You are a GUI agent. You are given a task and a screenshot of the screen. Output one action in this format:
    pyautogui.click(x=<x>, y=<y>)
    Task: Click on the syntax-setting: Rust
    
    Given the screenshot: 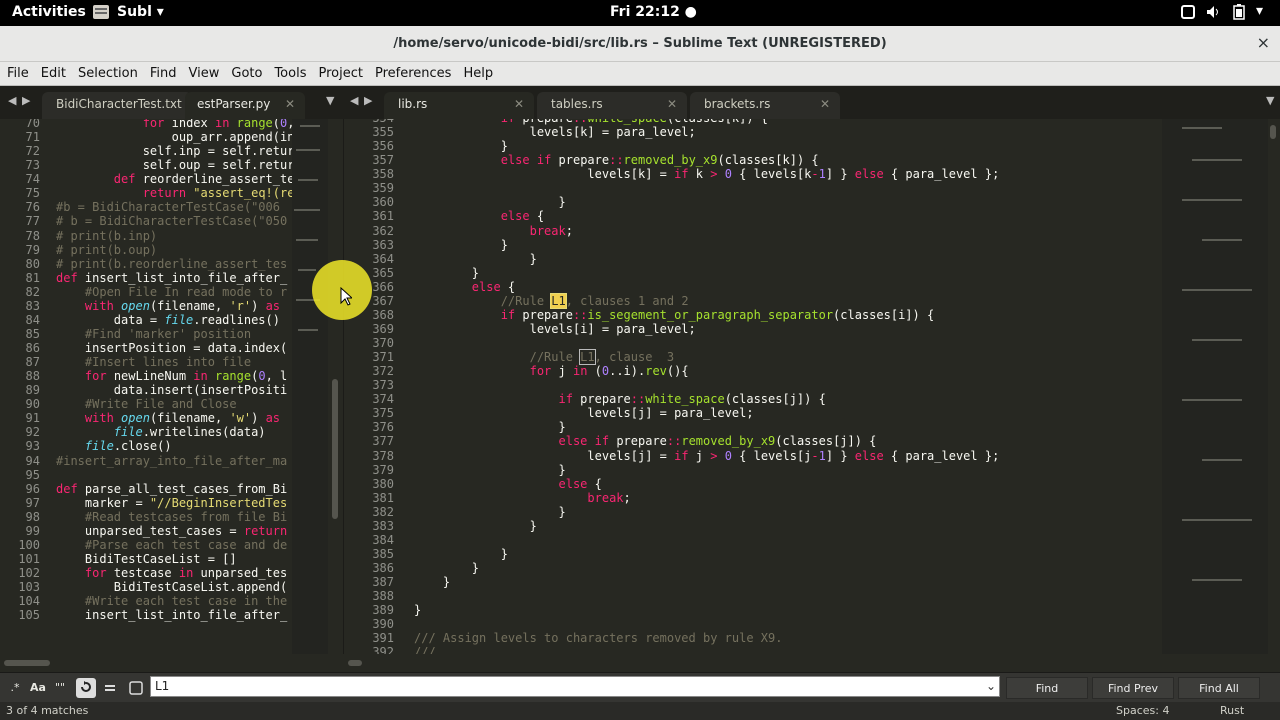 What is the action you would take?
    pyautogui.click(x=1232, y=710)
    